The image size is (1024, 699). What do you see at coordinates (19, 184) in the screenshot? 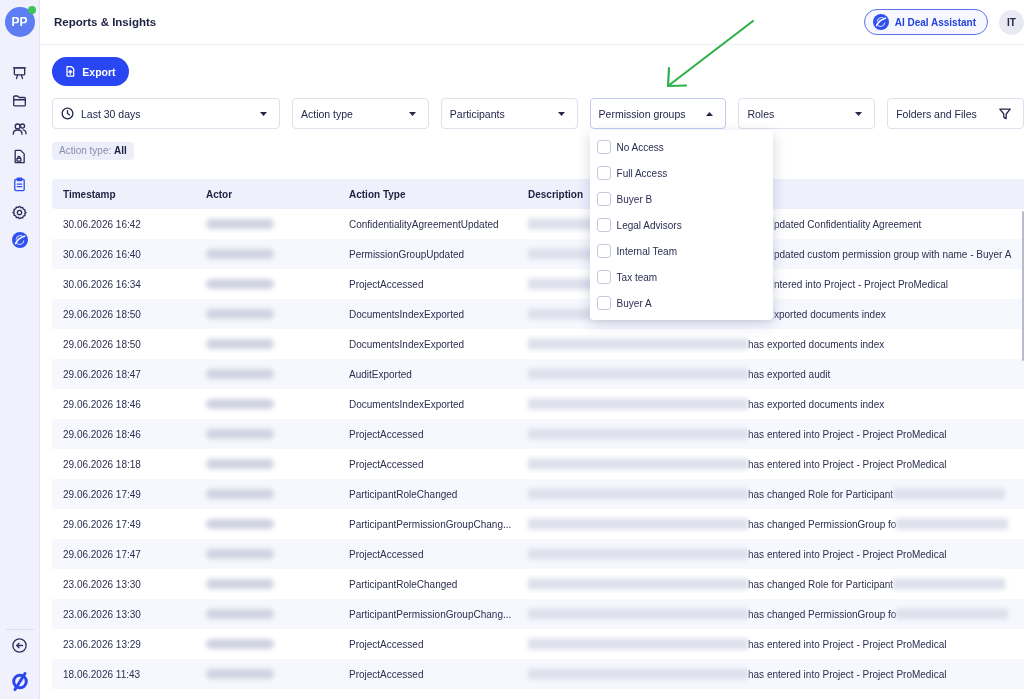
I see `clipboard-icon` at bounding box center [19, 184].